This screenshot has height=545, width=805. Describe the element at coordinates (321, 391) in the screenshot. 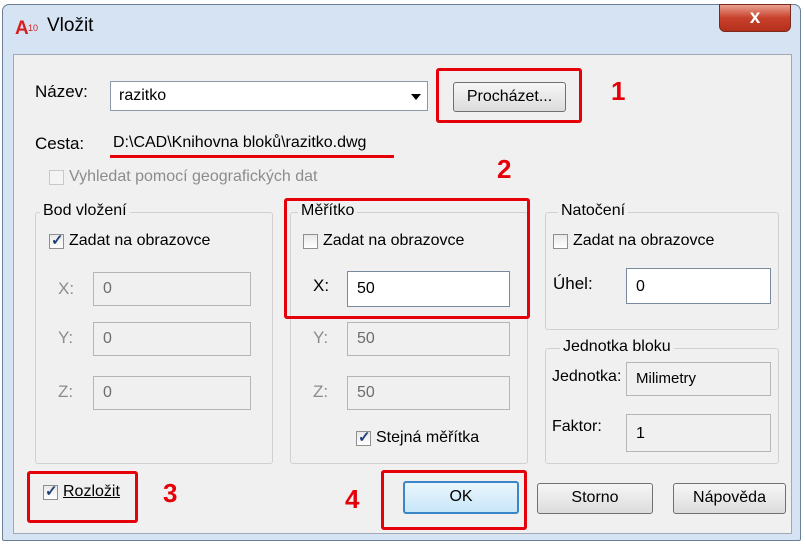

I see `scale-z-label: Z:` at that location.